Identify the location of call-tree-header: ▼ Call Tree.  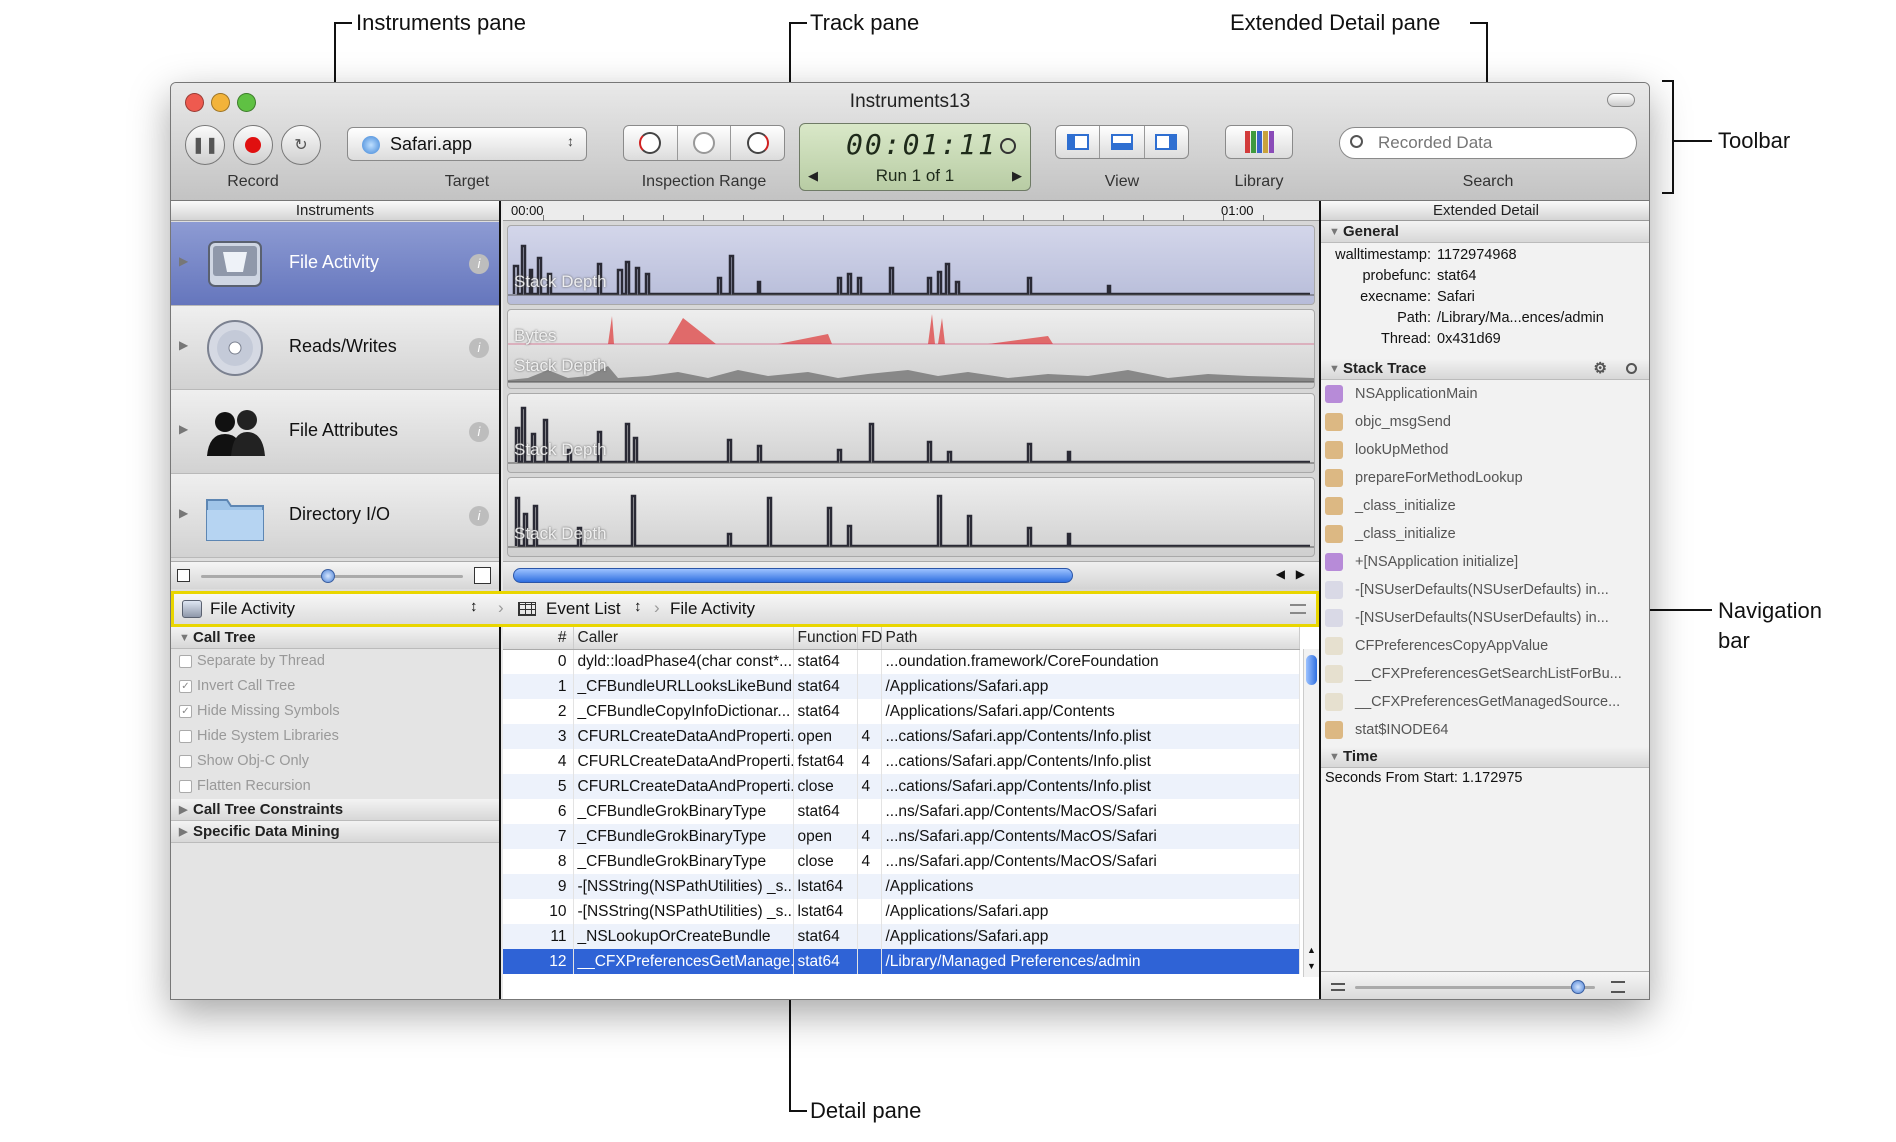
(335, 638).